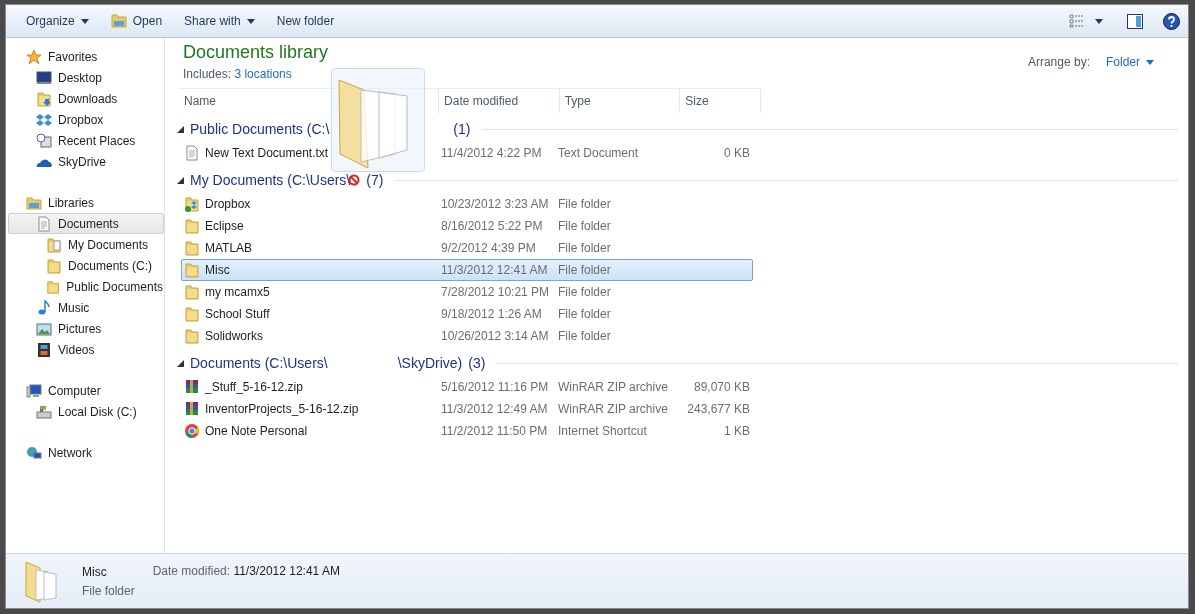  Describe the element at coordinates (85, 390) in the screenshot. I see `nav-item: Computer` at that location.